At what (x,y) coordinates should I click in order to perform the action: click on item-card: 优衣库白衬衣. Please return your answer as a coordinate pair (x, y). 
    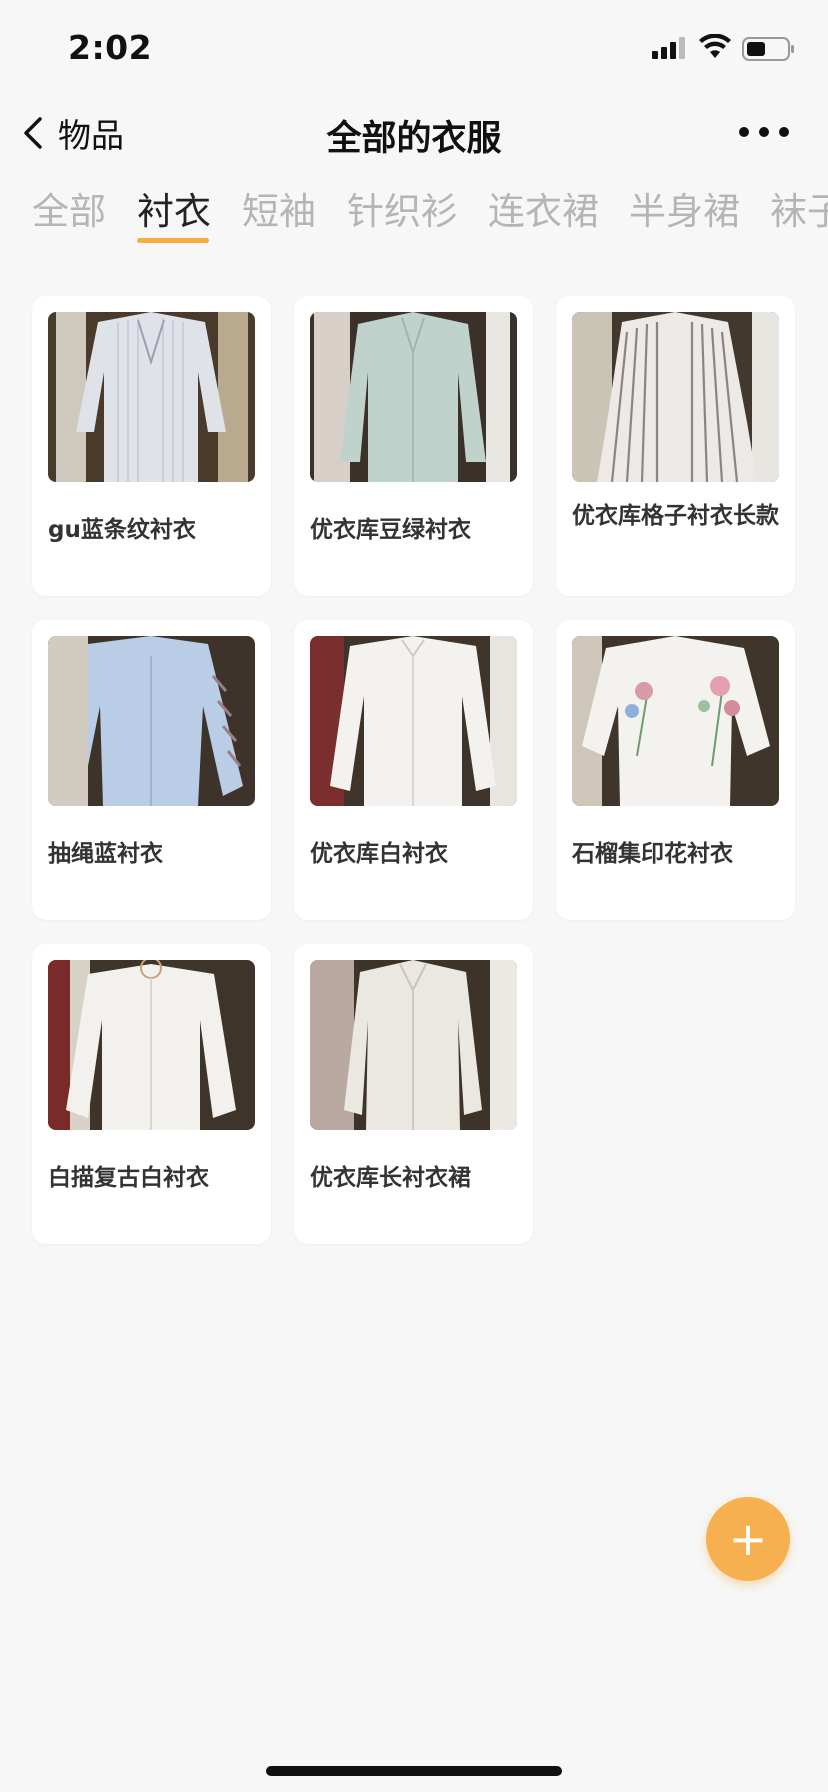
    Looking at the image, I should click on (413, 770).